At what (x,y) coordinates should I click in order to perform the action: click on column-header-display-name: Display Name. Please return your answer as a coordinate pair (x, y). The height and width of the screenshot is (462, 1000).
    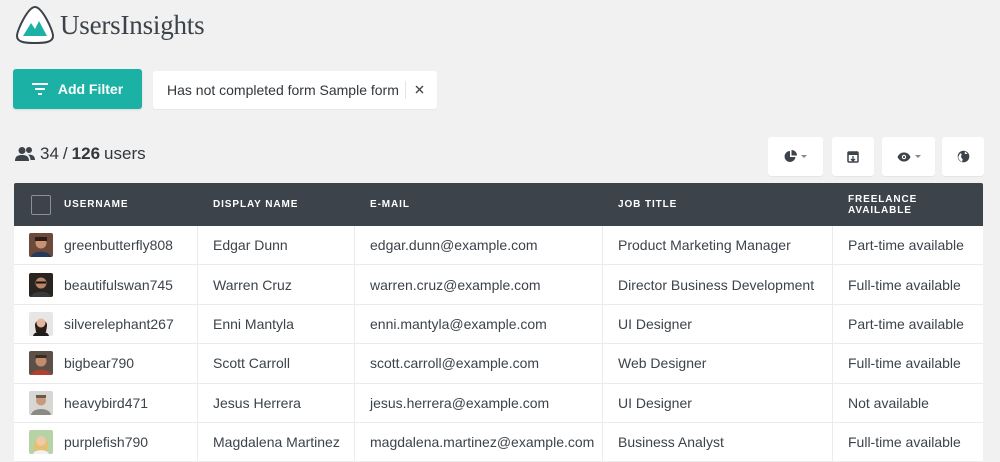
    Looking at the image, I should click on (276, 204).